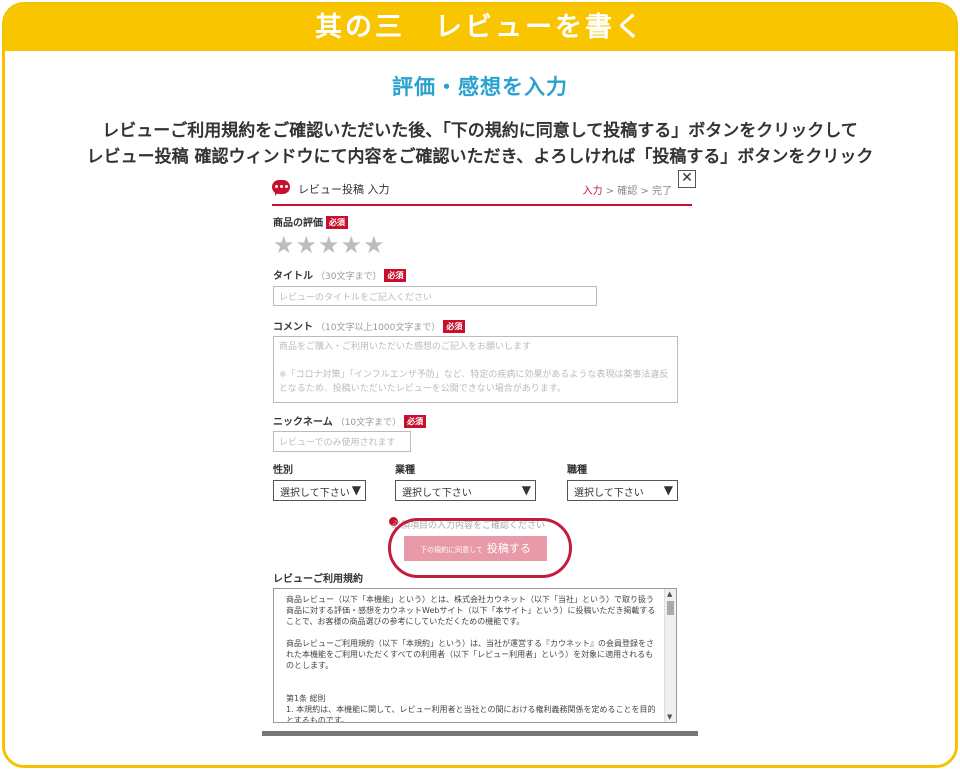 The image size is (960, 770). Describe the element at coordinates (349, 277) in the screenshot. I see `title-hint: （30文字まで）` at that location.